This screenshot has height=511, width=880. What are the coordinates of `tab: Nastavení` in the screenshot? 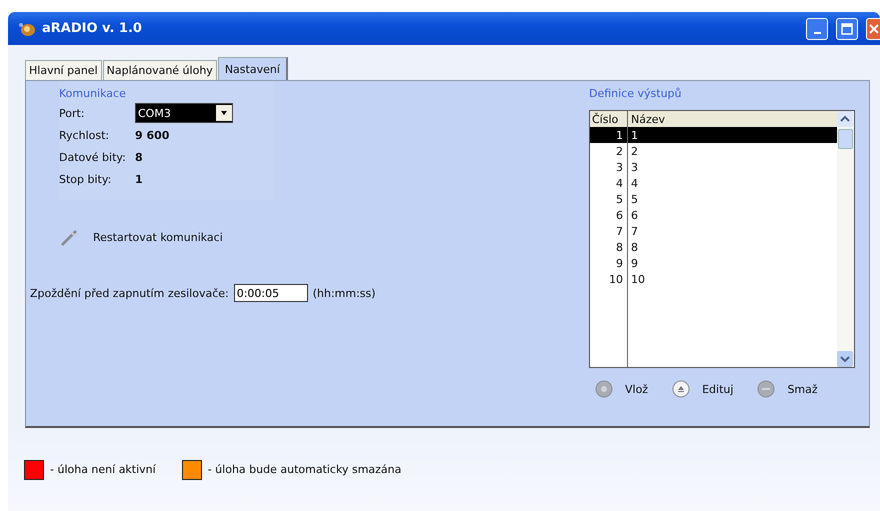 It's located at (253, 68).